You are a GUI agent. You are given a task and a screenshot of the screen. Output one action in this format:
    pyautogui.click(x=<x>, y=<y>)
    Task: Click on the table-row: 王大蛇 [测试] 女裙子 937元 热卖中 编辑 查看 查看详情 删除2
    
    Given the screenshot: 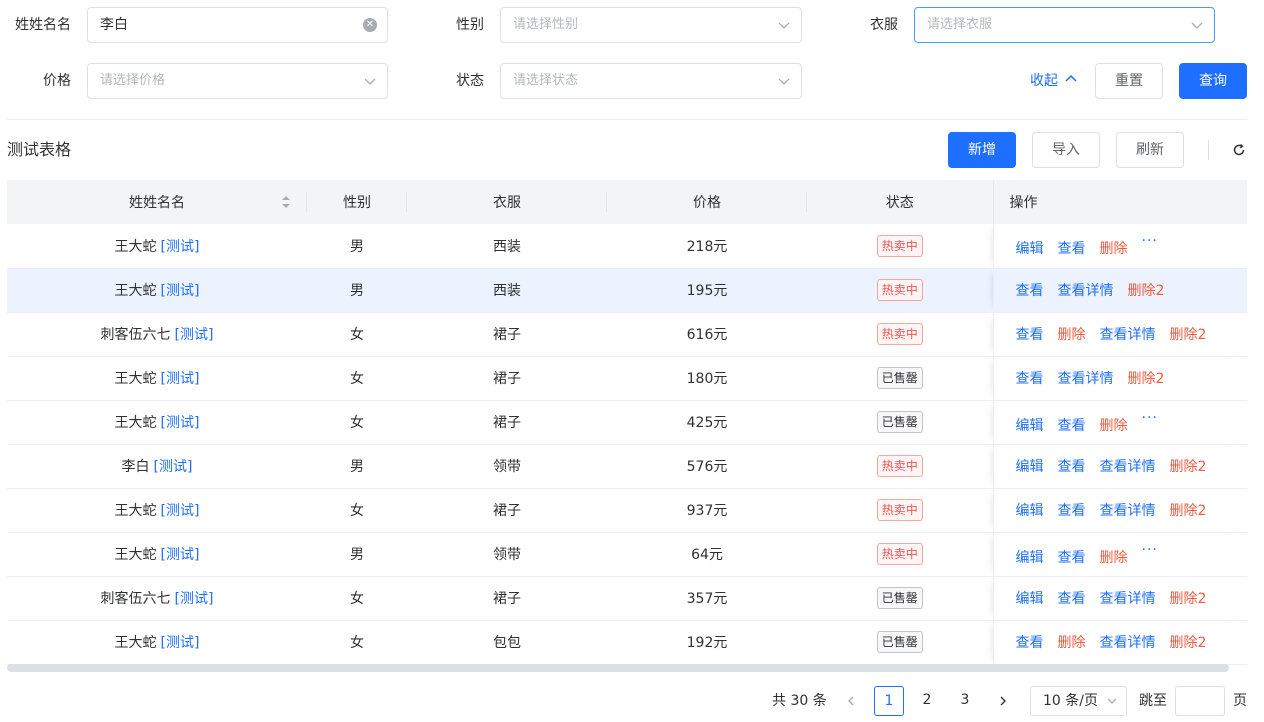 What is the action you would take?
    pyautogui.click(x=627, y=510)
    